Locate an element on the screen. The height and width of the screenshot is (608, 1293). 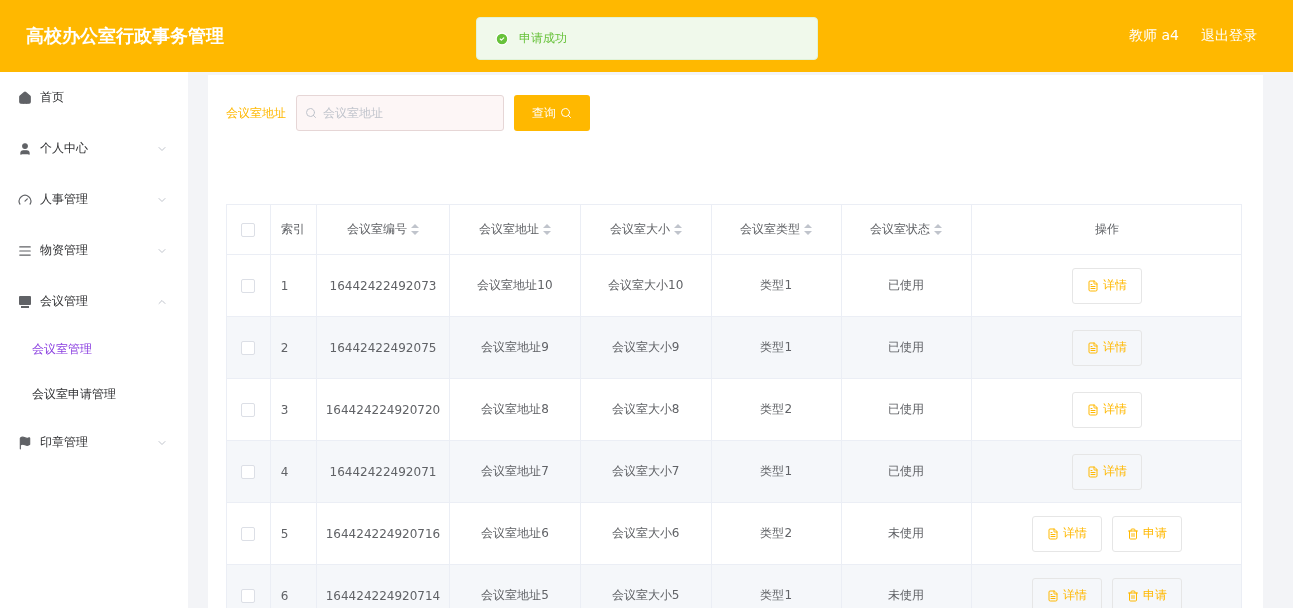
table-cell: 会议室地址6 is located at coordinates (515, 533).